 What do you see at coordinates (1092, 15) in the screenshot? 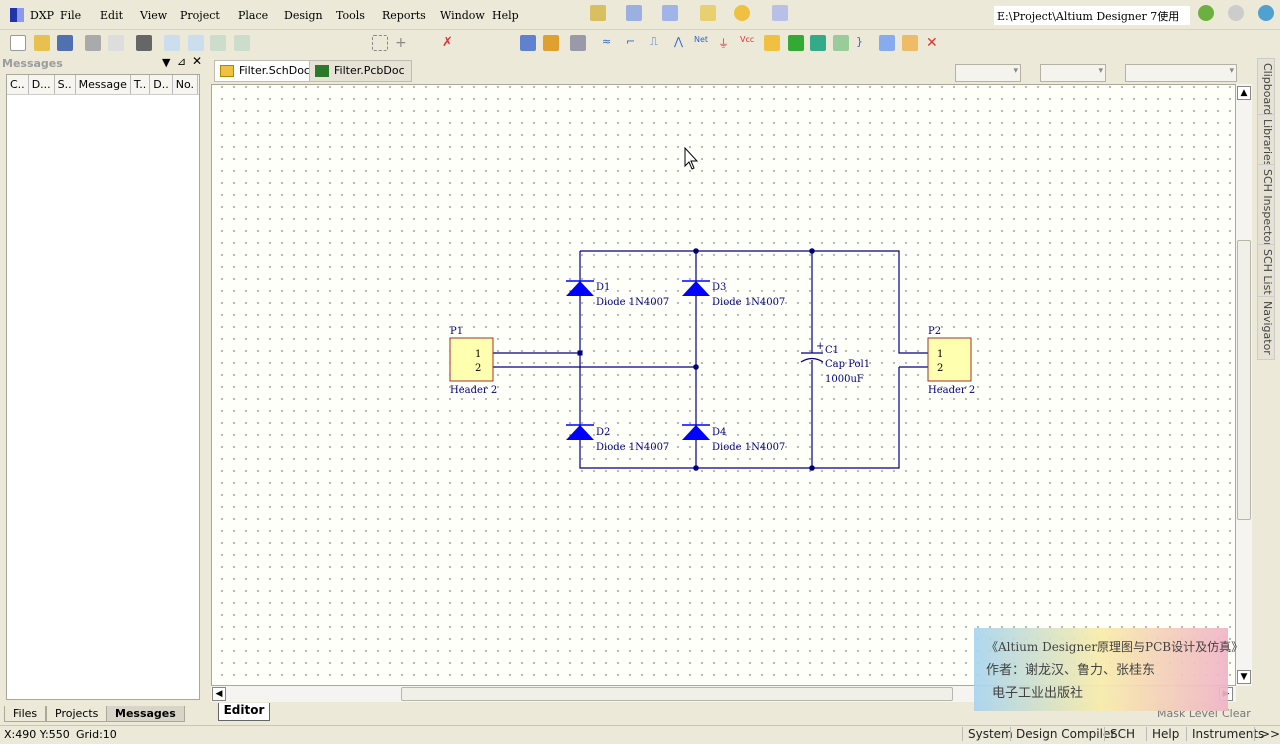
I see `project-path-dropdown: E:\Project\Altium Designer 7使用` at bounding box center [1092, 15].